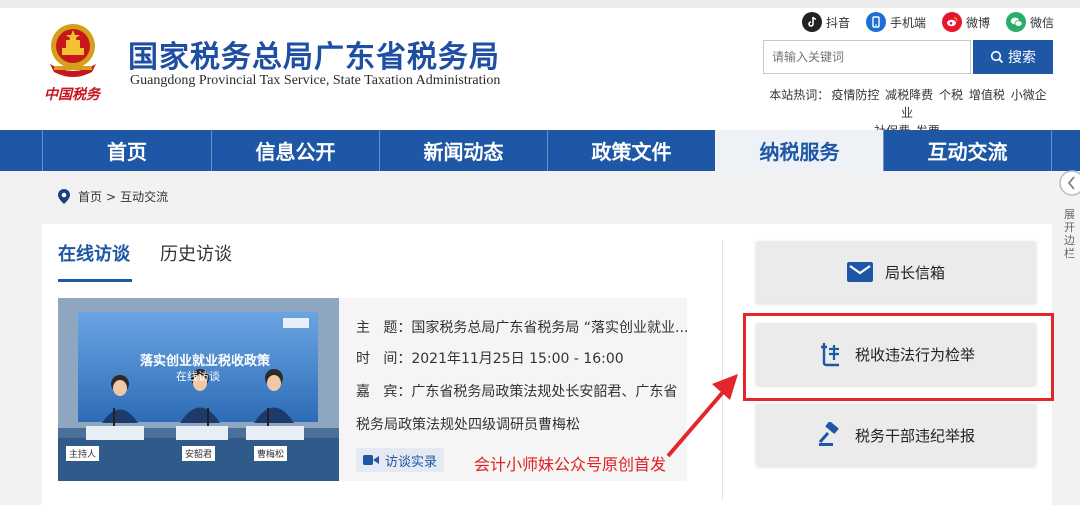 The image size is (1080, 505). Describe the element at coordinates (1042, 22) in the screenshot. I see `social-label: 微信` at that location.